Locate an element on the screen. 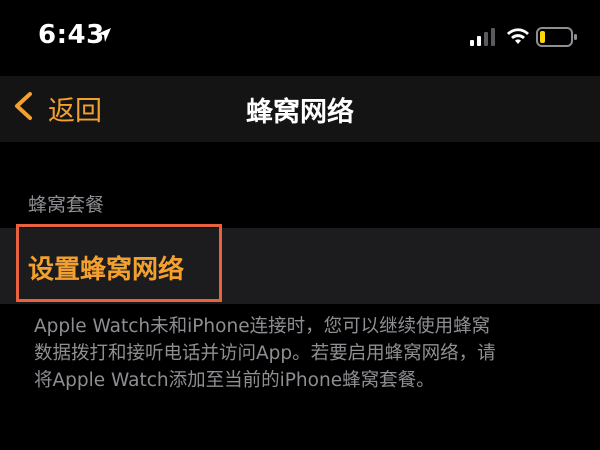 The image size is (600, 450). nav-bar: 返回 蜂窝网络 is located at coordinates (300, 109).